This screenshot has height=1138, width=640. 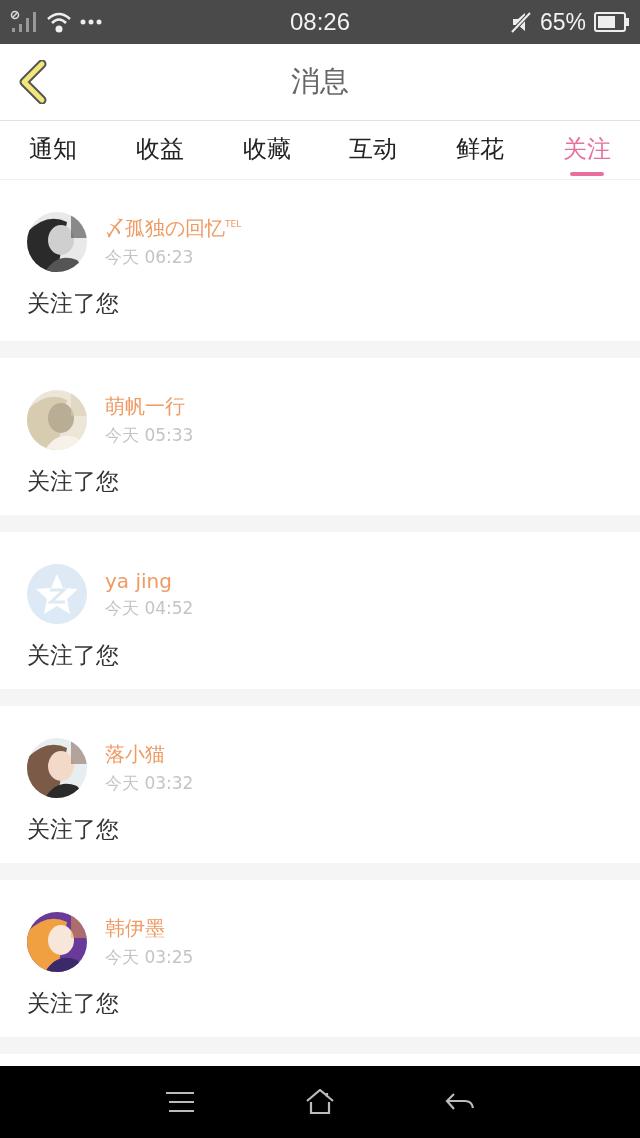 I want to click on back-icon, so click(x=460, y=1102).